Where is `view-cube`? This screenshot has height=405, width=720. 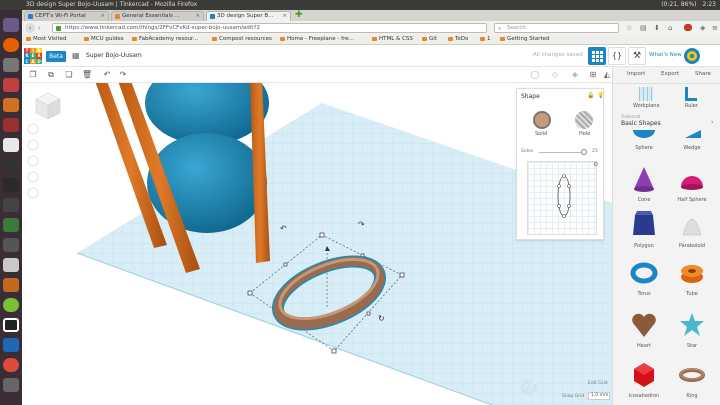
view-cube is located at coordinates (48, 106).